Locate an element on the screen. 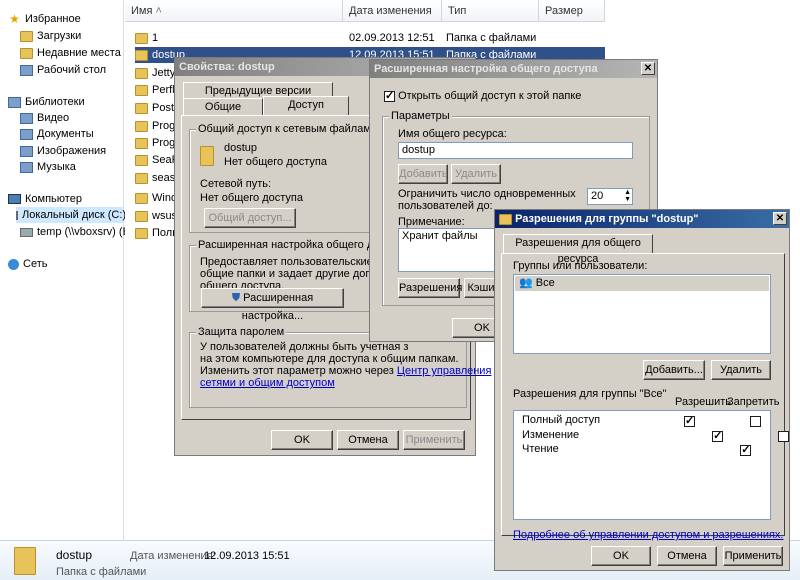  file-row: 1 02.09.2013 12:51 Папка с файлами is located at coordinates (370, 38).